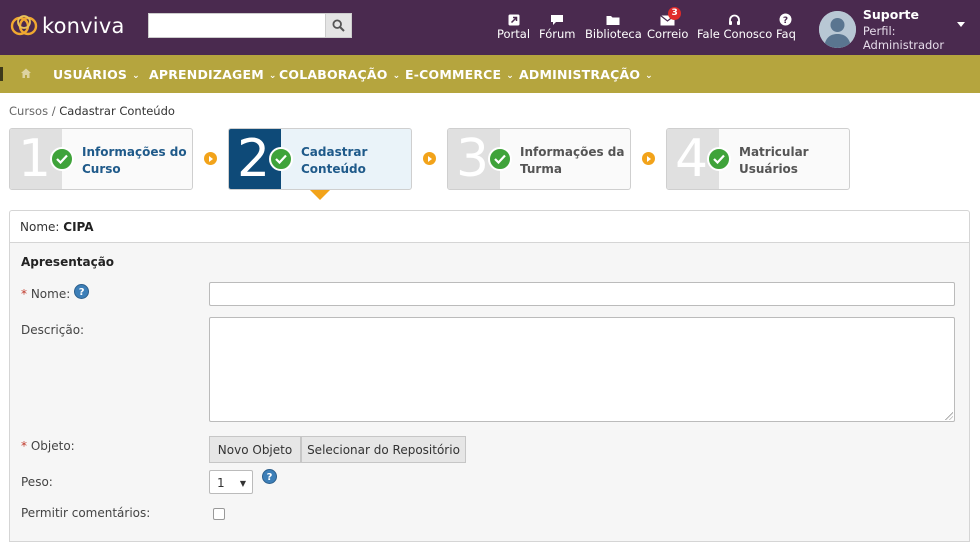 Image resolution: width=980 pixels, height=551 pixels. What do you see at coordinates (236, 25) in the screenshot?
I see `search-input` at bounding box center [236, 25].